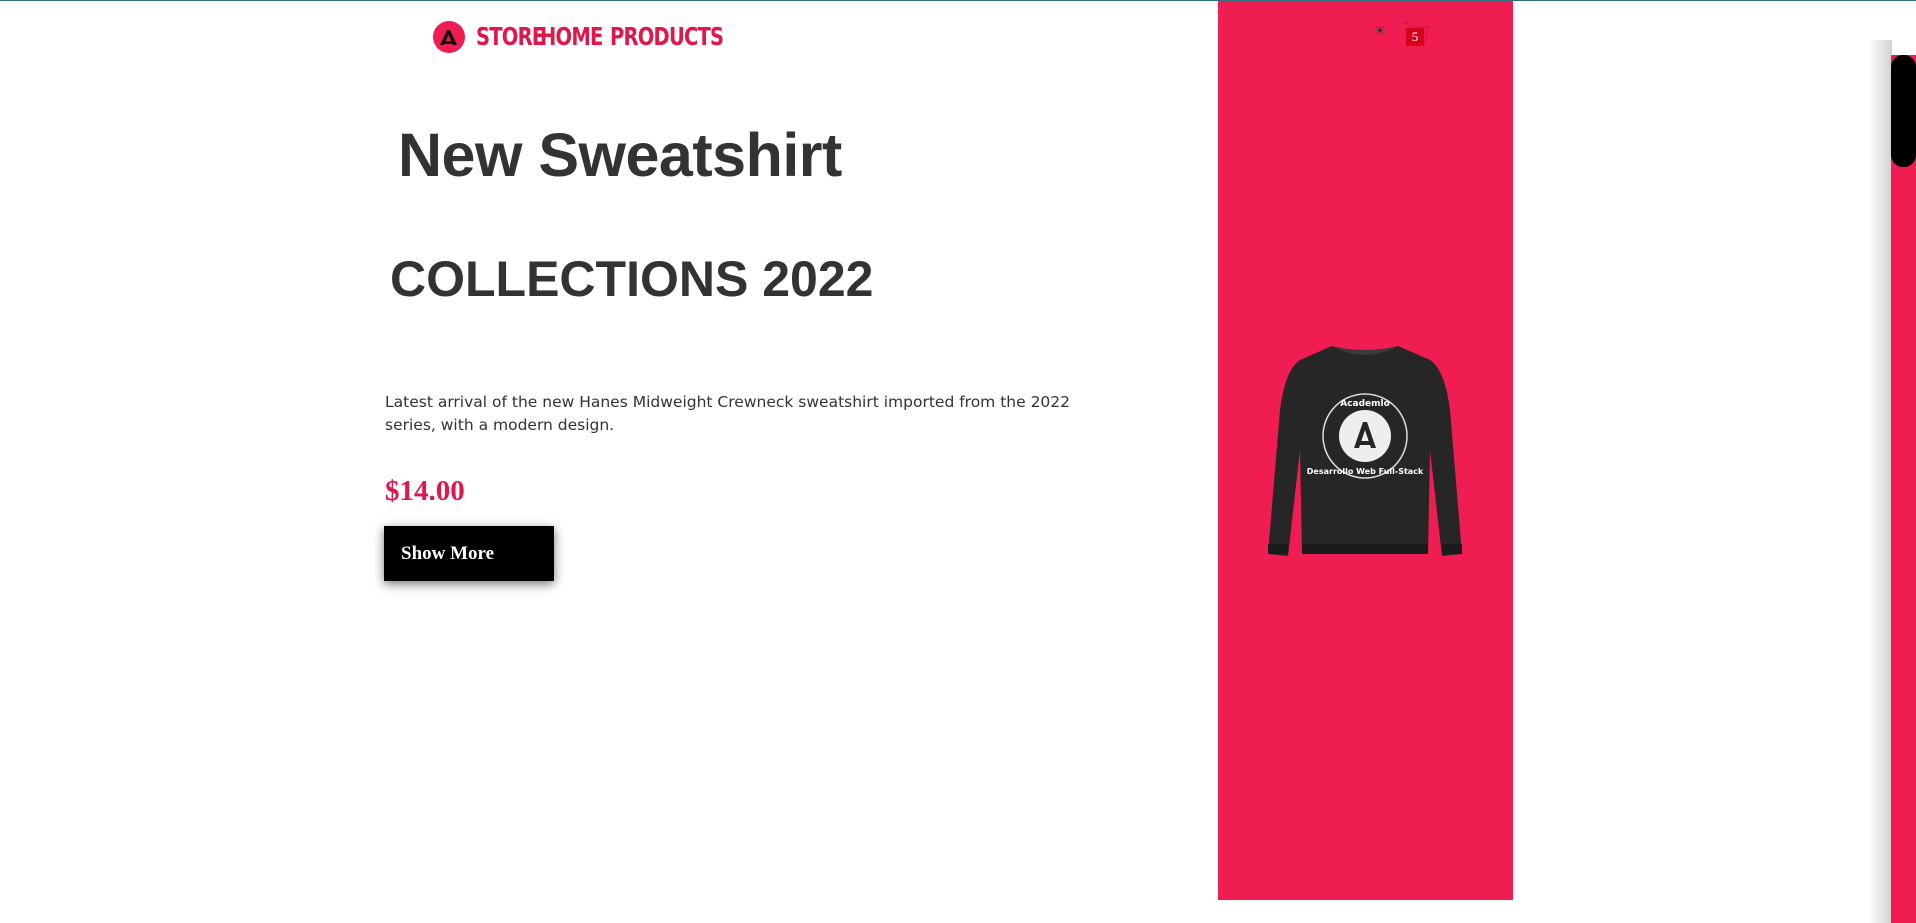 Image resolution: width=1916 pixels, height=923 pixels. Describe the element at coordinates (1365, 452) in the screenshot. I see `sweatshirt-image: Academlo Desarrollo Web Full-Stack` at that location.